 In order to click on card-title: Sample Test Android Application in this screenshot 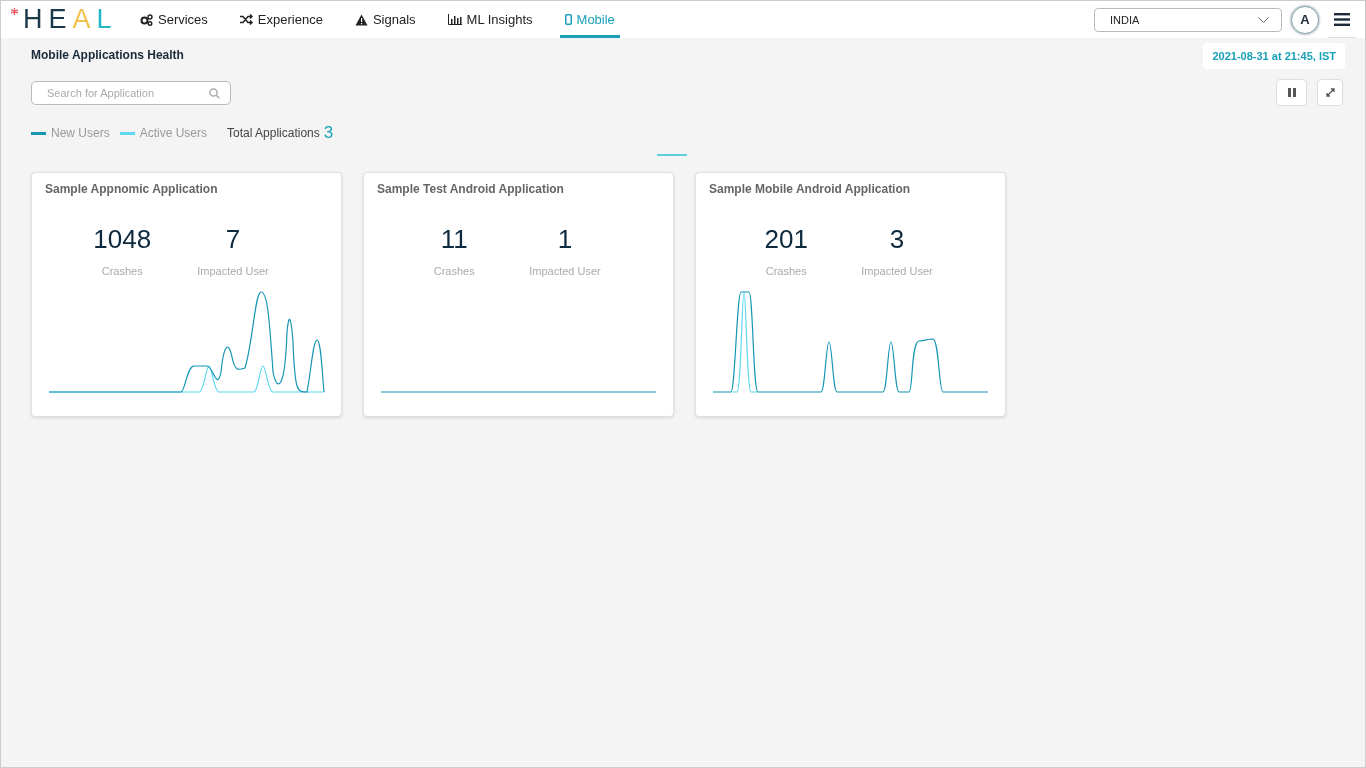, I will do `click(471, 189)`.